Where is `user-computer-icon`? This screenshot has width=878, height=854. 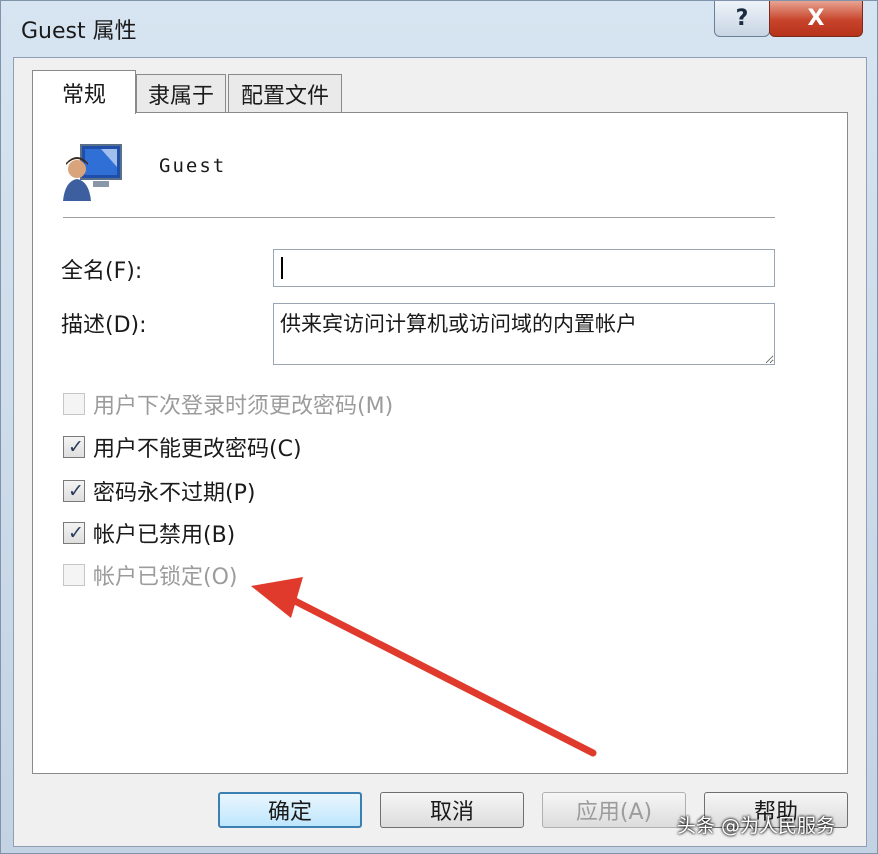
user-computer-icon is located at coordinates (92, 172).